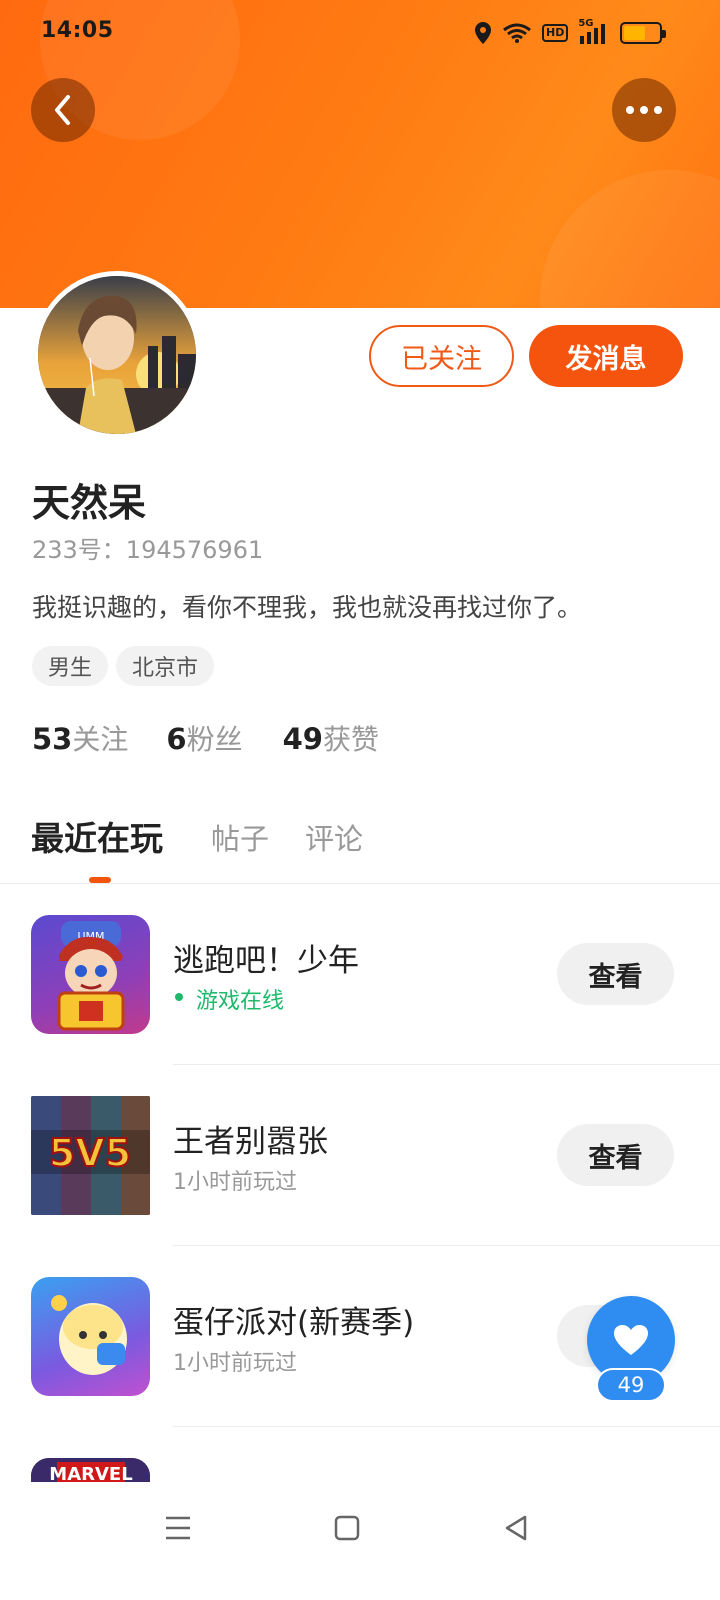 This screenshot has height=1600, width=720. What do you see at coordinates (302, 739) in the screenshot?
I see `likes-count: 49` at bounding box center [302, 739].